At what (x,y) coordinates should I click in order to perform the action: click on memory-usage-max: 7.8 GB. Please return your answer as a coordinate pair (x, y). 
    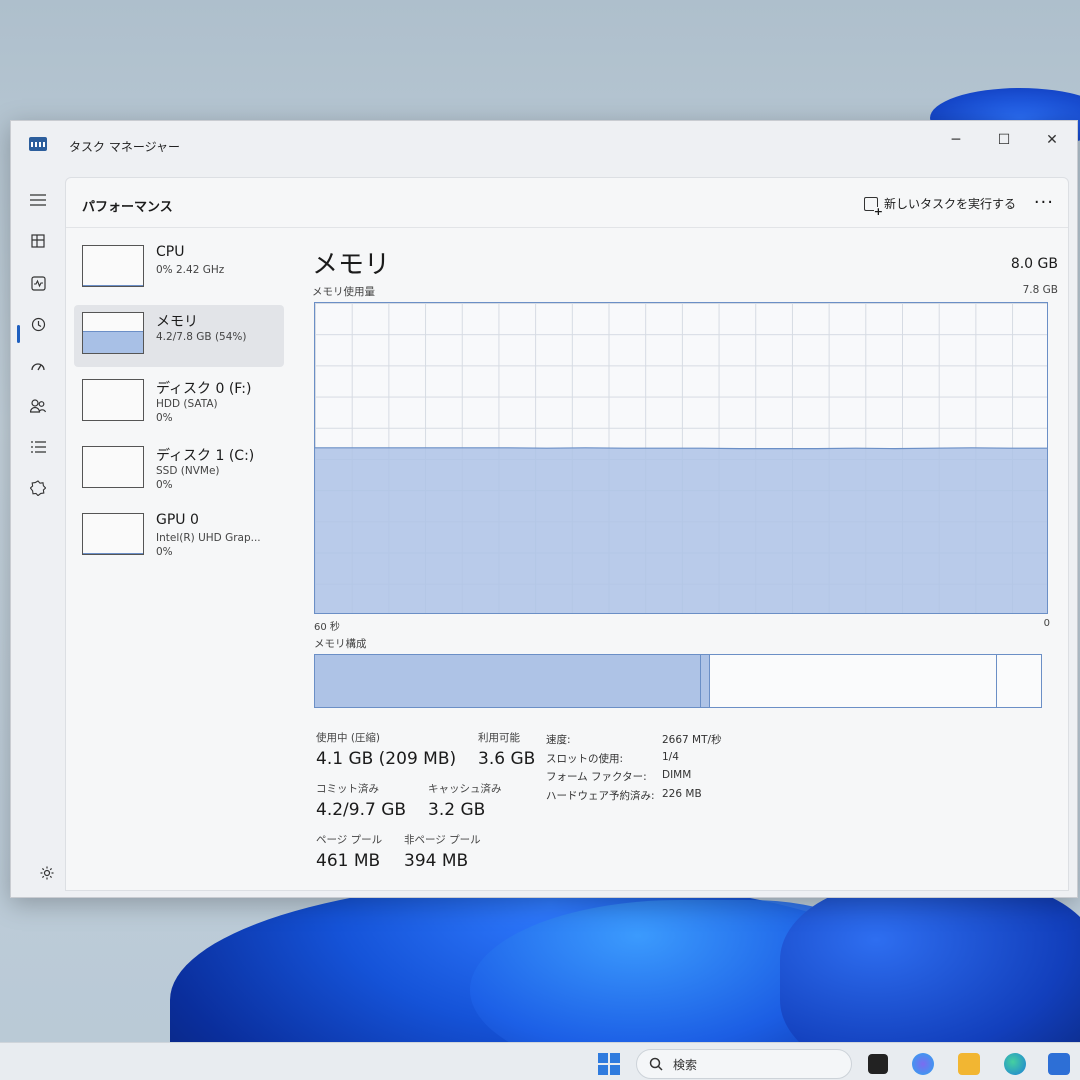
    Looking at the image, I should click on (1040, 290).